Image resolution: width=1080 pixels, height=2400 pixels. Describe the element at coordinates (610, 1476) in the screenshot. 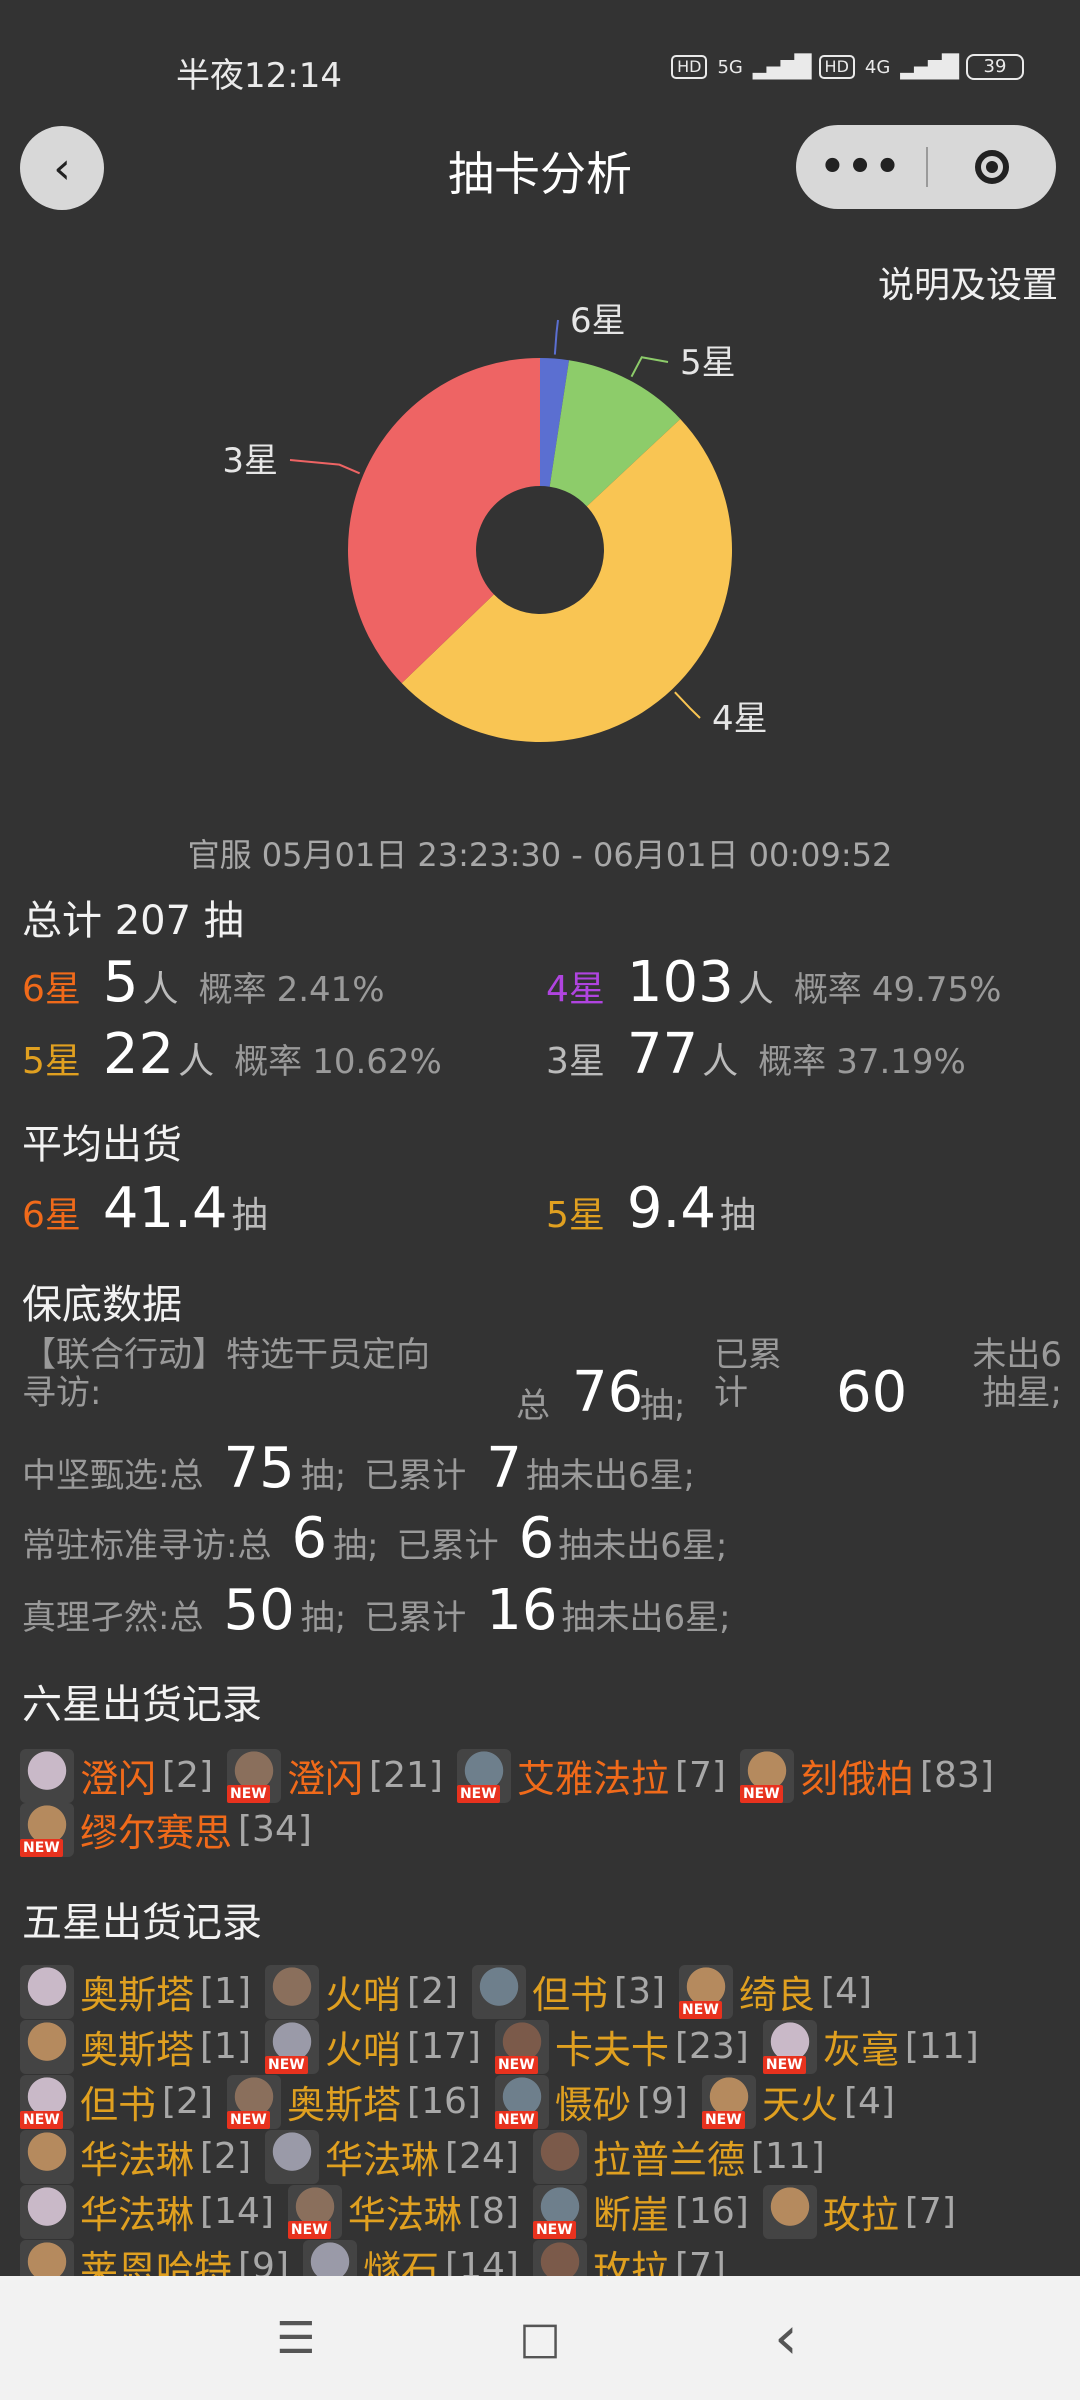

I see `not-six-star-suffix: 抽未出6星;` at that location.